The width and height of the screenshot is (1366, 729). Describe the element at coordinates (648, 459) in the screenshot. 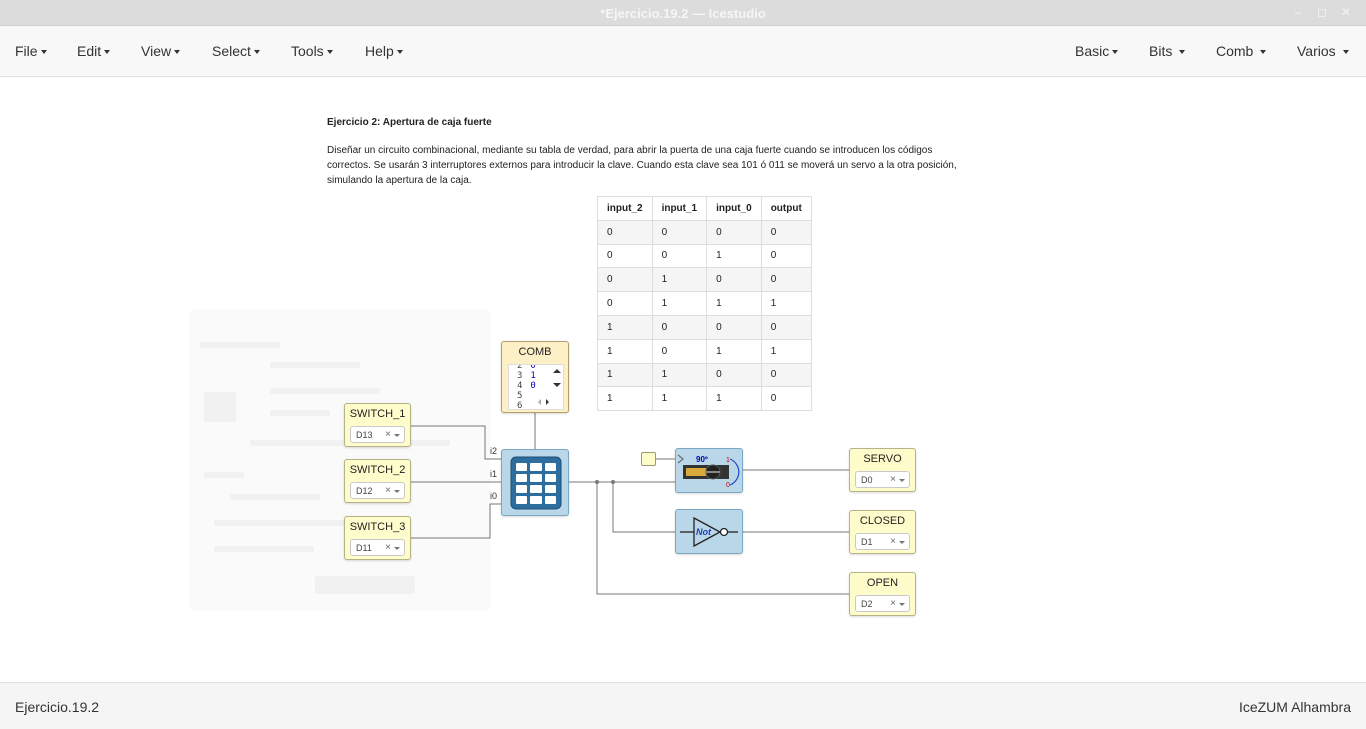

I see `constant-input-block` at that location.